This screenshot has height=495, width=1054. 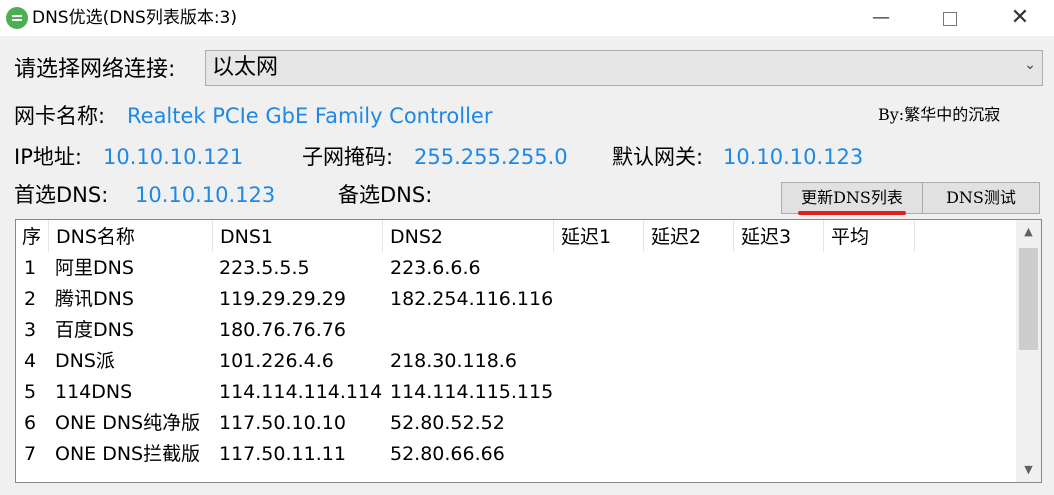 What do you see at coordinates (60, 116) in the screenshot?
I see `adapter-label: 网卡名称:` at bounding box center [60, 116].